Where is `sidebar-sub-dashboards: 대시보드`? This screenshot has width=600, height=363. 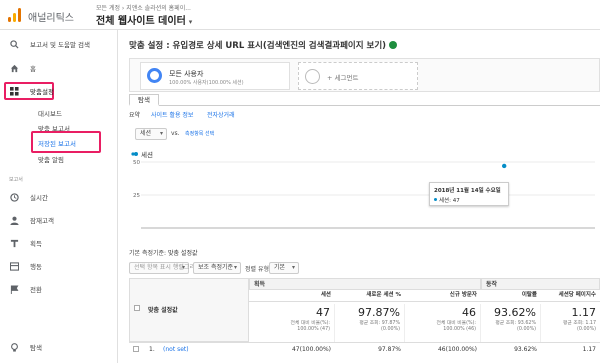
sidebar-sub-dashboards: 대시보드 is located at coordinates (50, 113).